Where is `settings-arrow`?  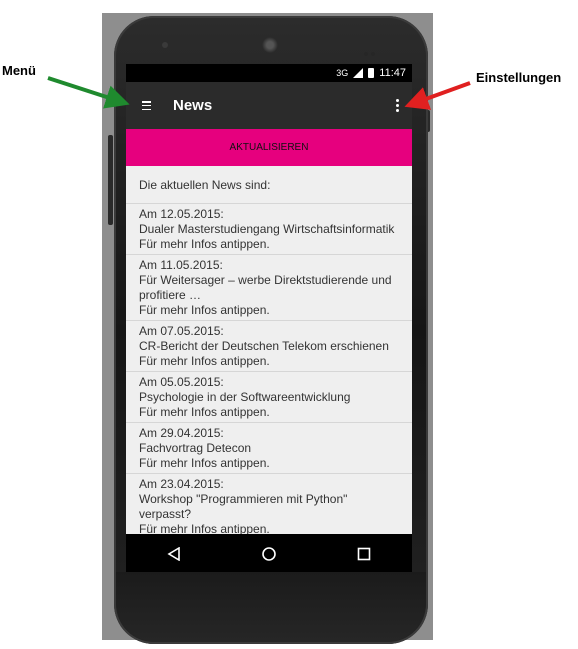 settings-arrow is located at coordinates (437, 95).